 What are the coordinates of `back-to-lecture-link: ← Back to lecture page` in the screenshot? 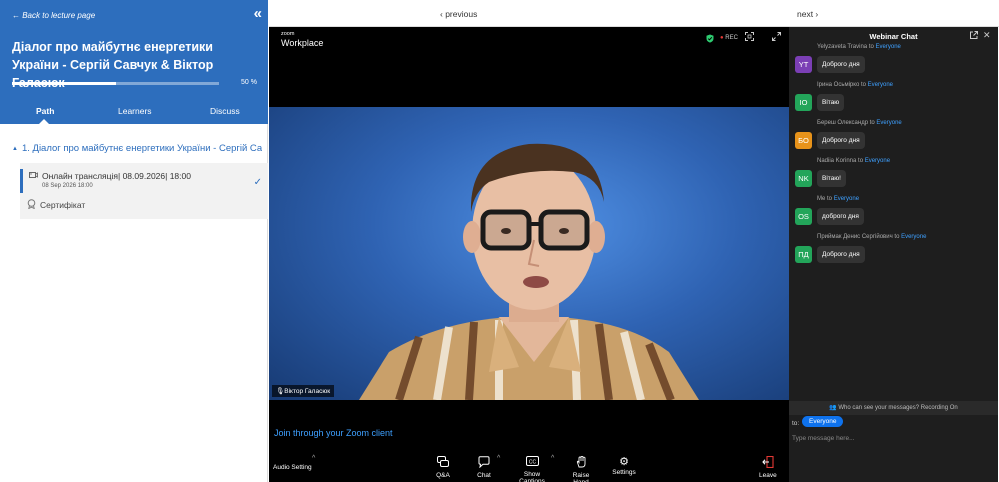 It's located at (53, 15).